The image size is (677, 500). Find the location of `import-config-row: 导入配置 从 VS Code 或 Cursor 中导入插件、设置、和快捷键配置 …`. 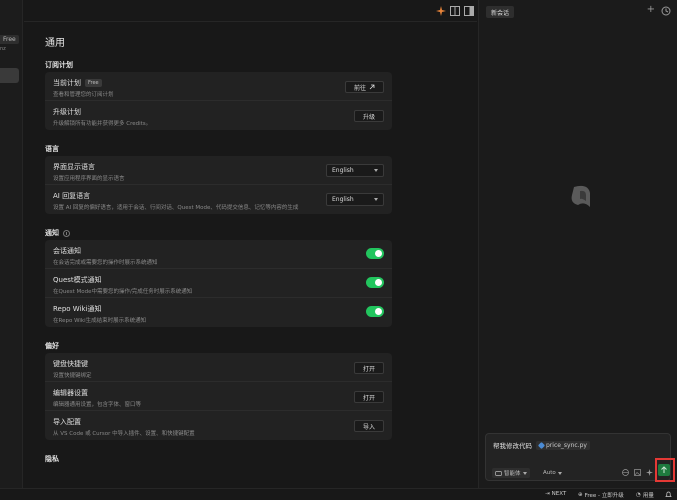

import-config-row: 导入配置 从 VS Code 或 Cursor 中导入插件、设置、和快捷键配置 … is located at coordinates (218, 425).